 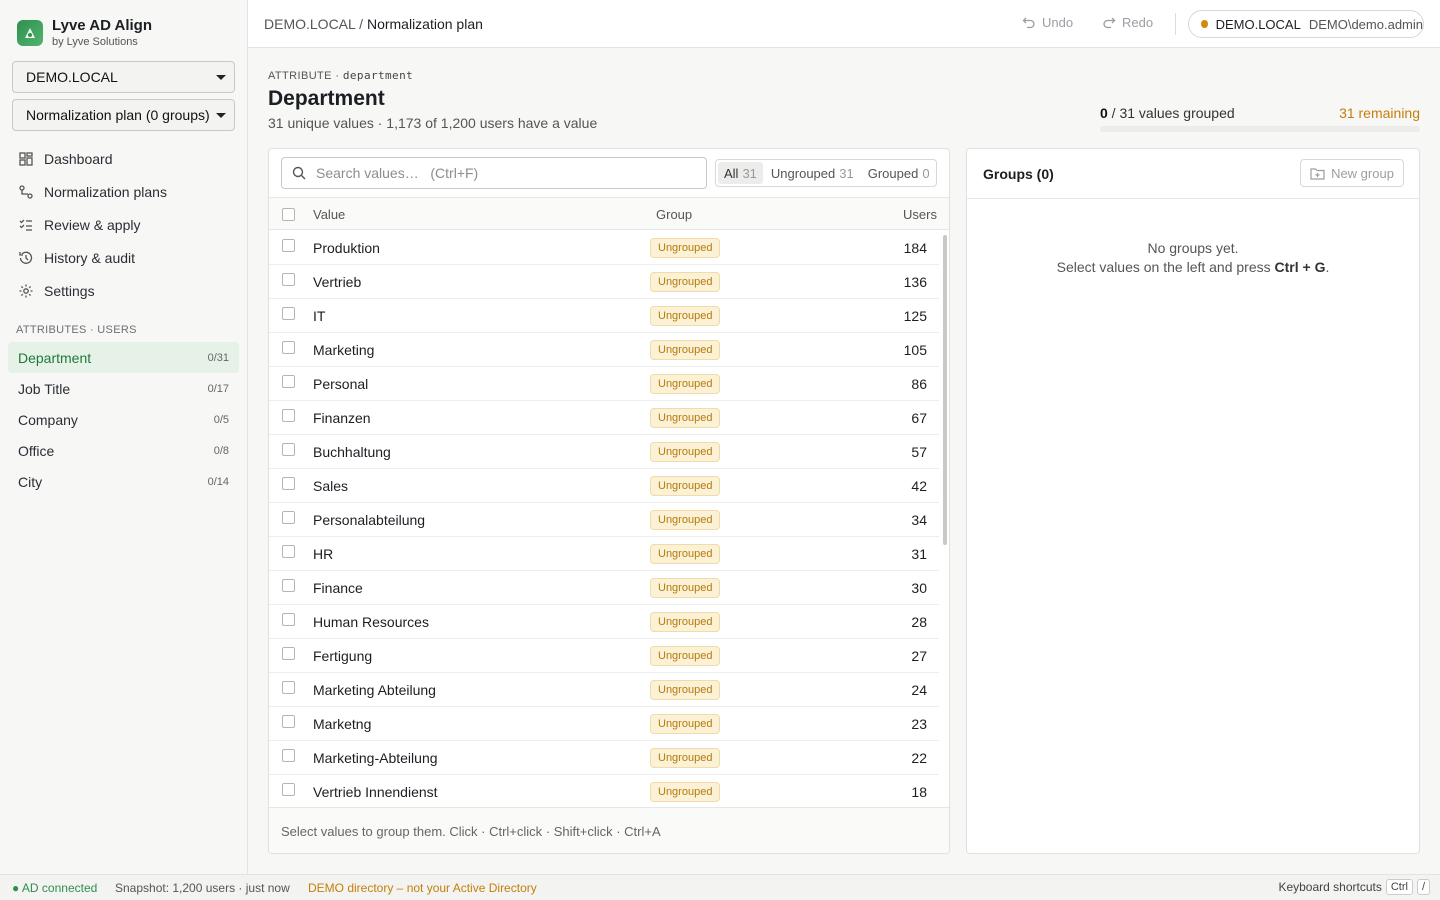 What do you see at coordinates (604, 452) in the screenshot?
I see `table-row: Buchhaltung Ungrouped 57` at bounding box center [604, 452].